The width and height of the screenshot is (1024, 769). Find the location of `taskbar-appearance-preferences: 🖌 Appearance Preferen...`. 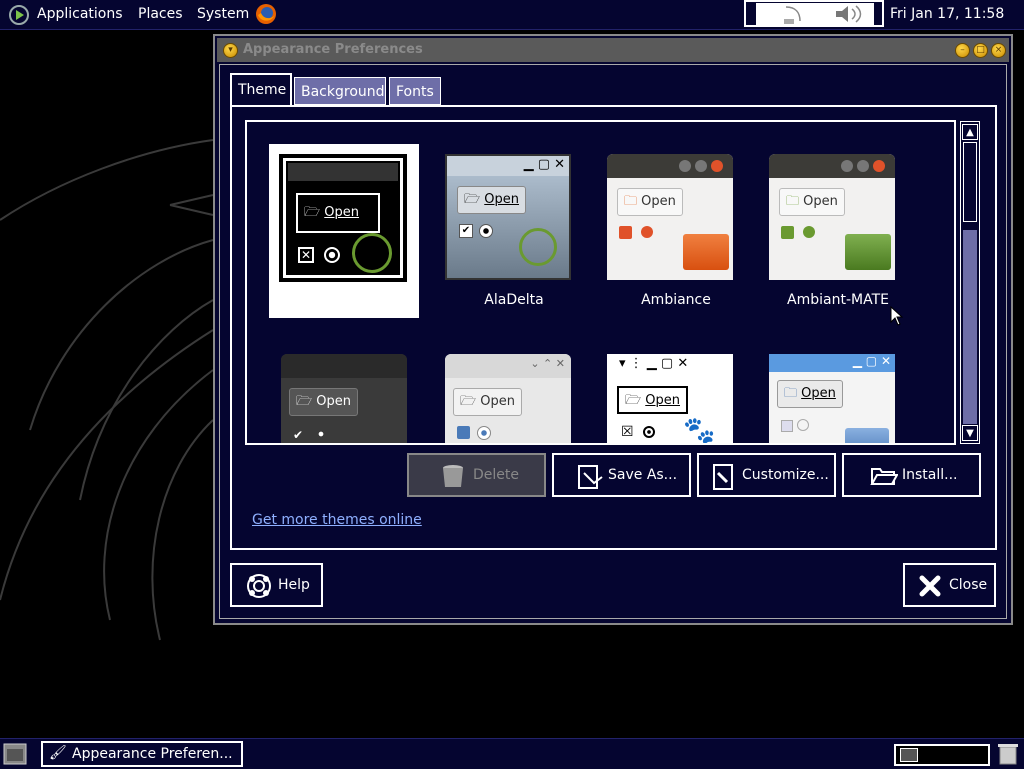

taskbar-appearance-preferences: 🖌 Appearance Preferen... is located at coordinates (142, 754).